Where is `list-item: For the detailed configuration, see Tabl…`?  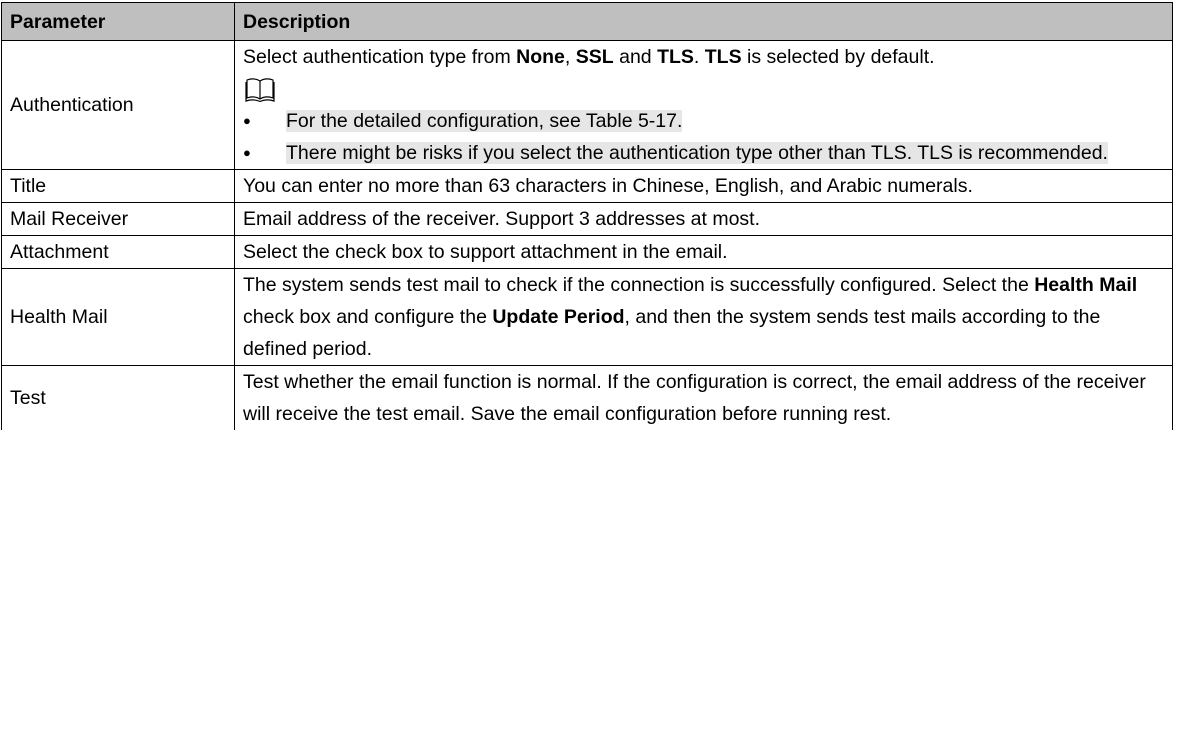
list-item: For the detailed configuration, see Tabl… is located at coordinates (703, 121).